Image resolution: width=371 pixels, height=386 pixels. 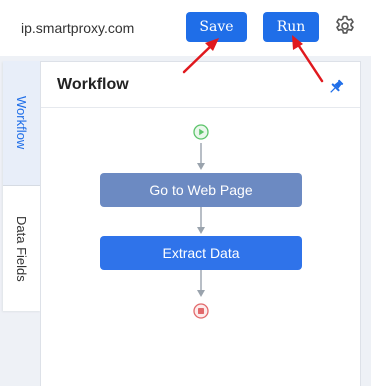 I want to click on run-button: Run, so click(x=291, y=27).